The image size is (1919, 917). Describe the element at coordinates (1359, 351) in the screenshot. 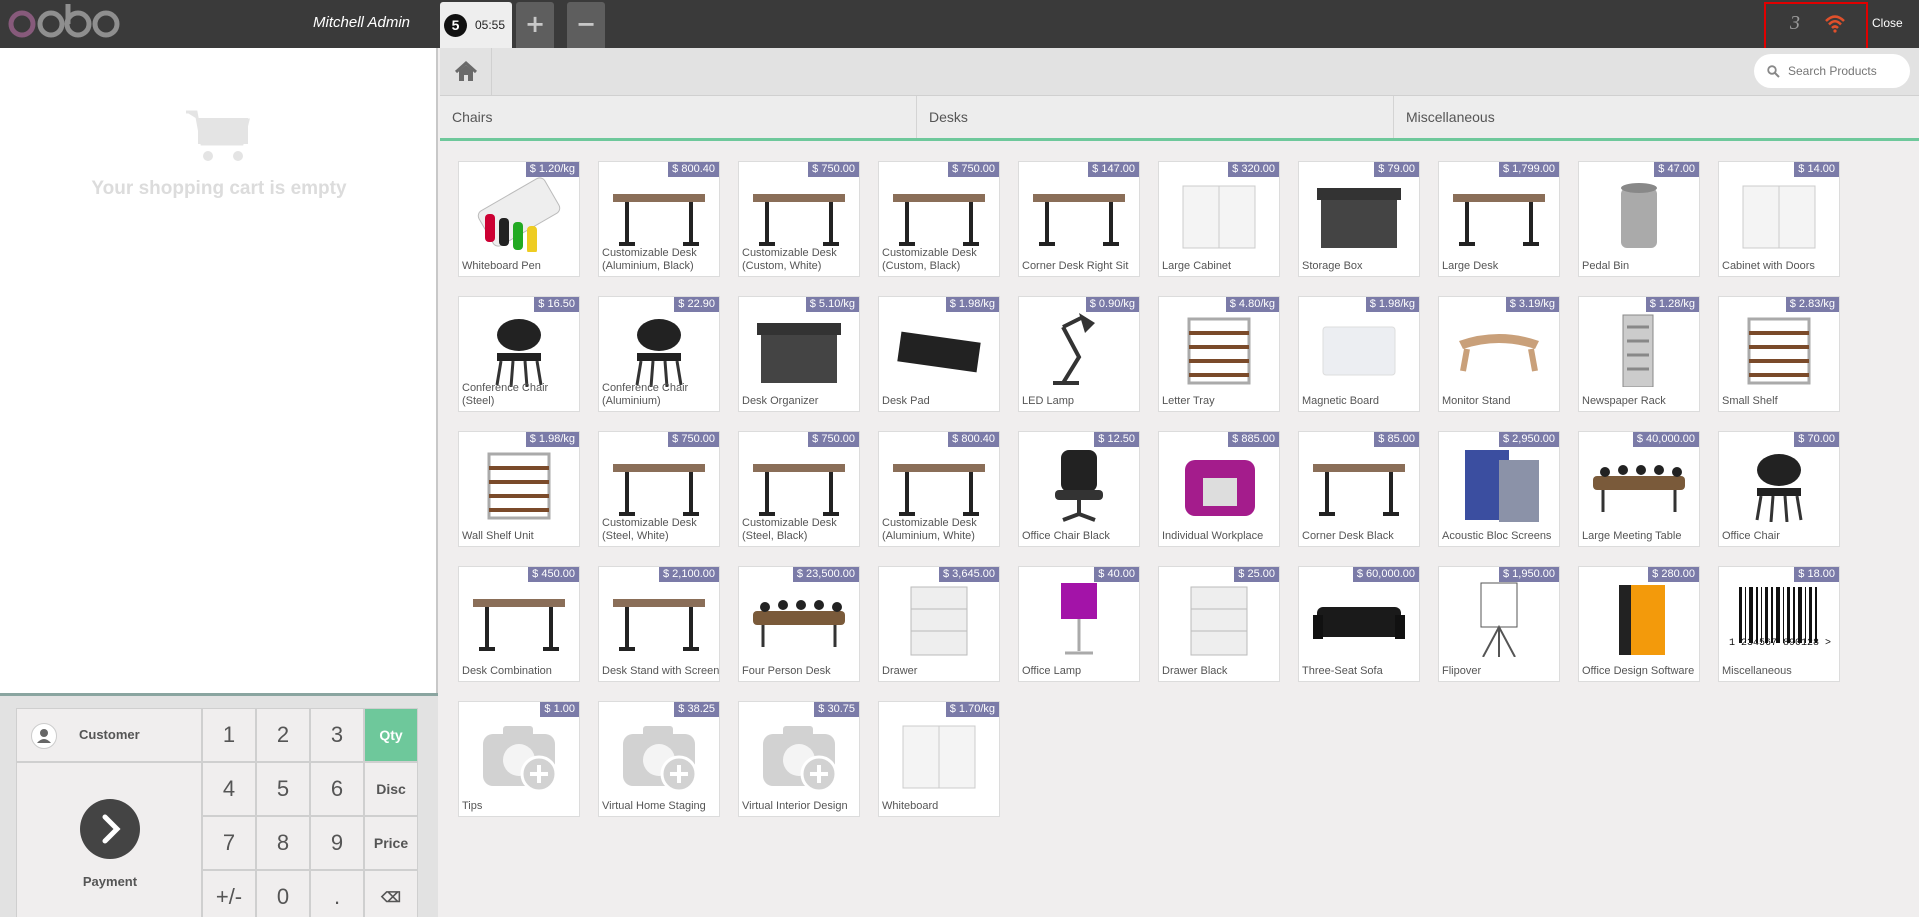

I see `board-icon` at that location.